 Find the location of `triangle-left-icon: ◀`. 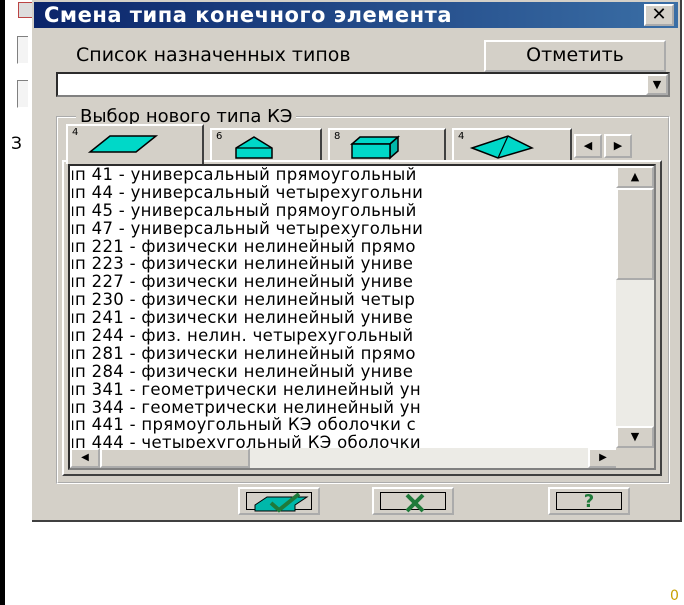

triangle-left-icon: ◀ is located at coordinates (85, 457).